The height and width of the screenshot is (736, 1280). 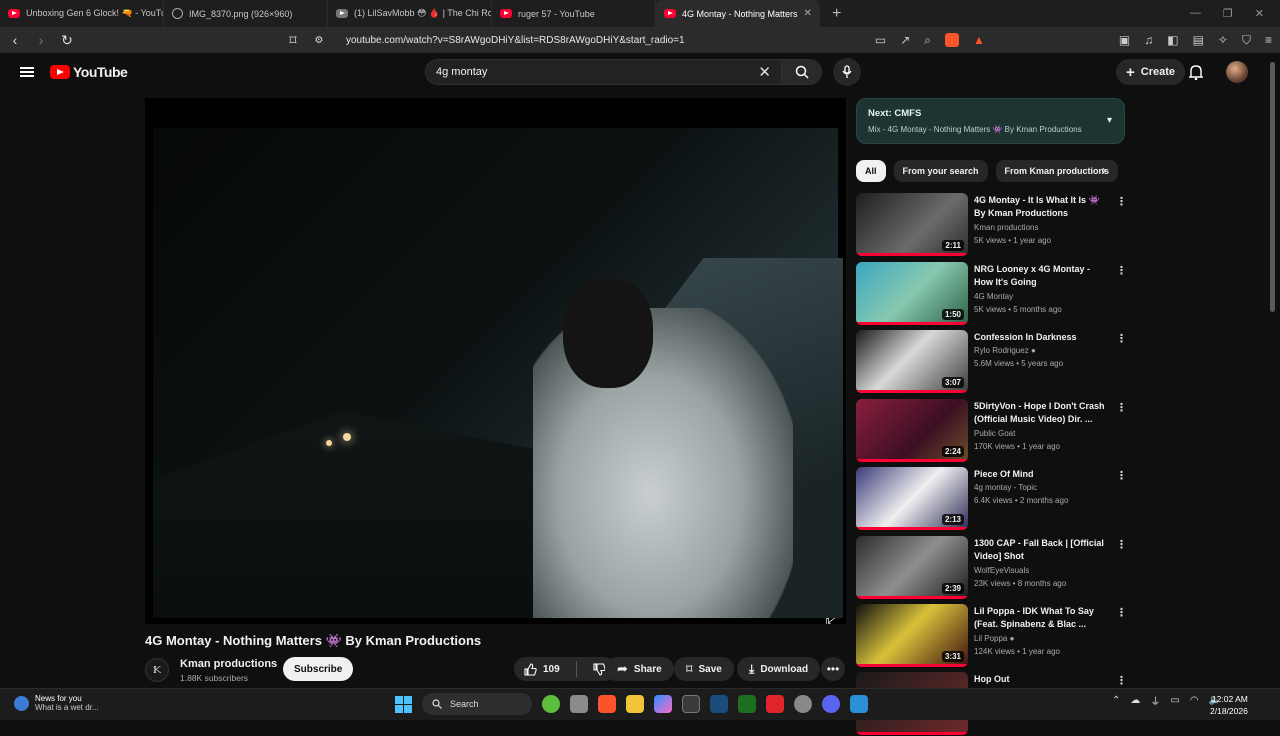 What do you see at coordinates (293, 40) in the screenshot?
I see `bookmark-icon: ⌑` at bounding box center [293, 40].